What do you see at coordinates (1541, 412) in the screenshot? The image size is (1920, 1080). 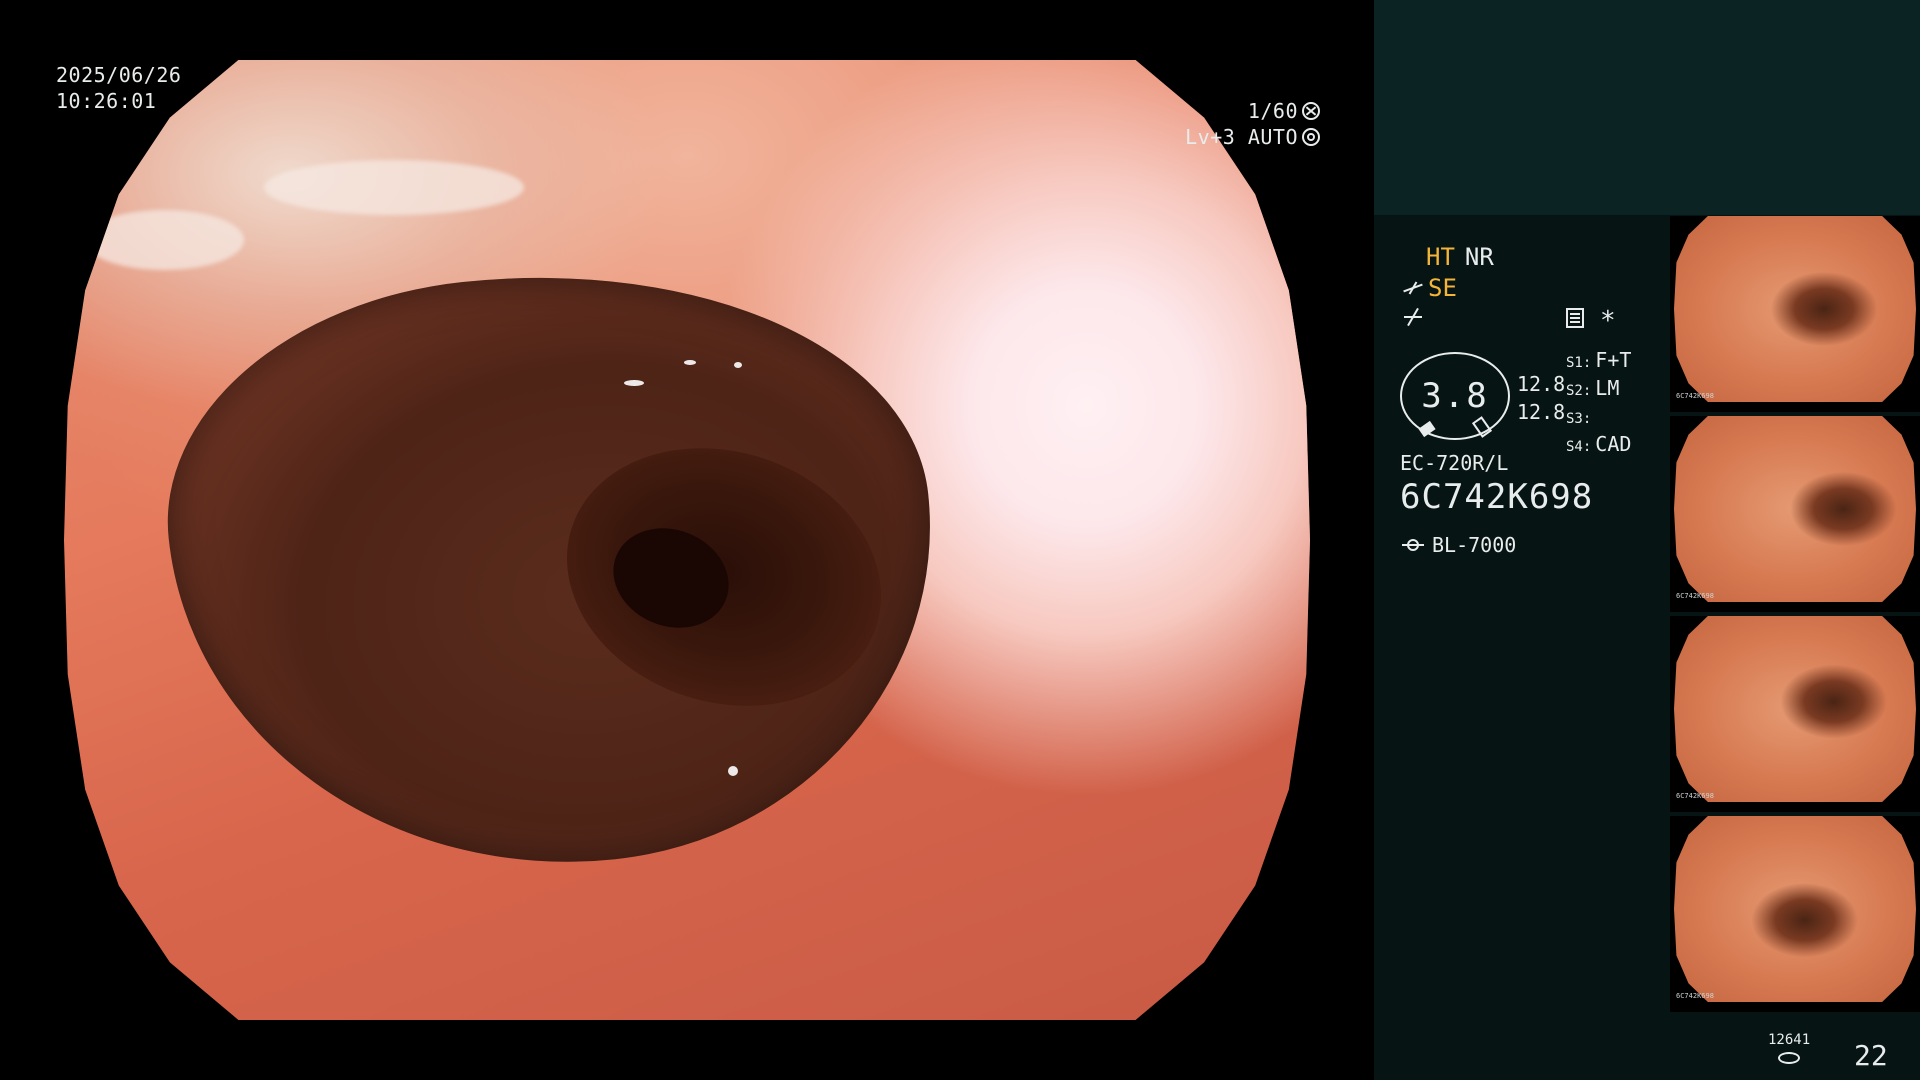 I see `gauge-side-value-bottom: 12.8` at bounding box center [1541, 412].